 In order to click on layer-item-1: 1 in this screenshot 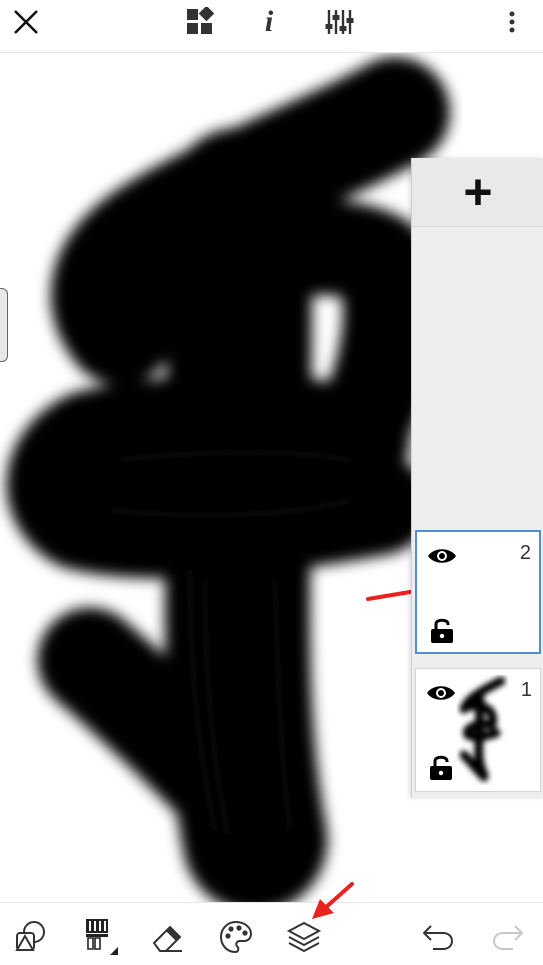, I will do `click(478, 730)`.